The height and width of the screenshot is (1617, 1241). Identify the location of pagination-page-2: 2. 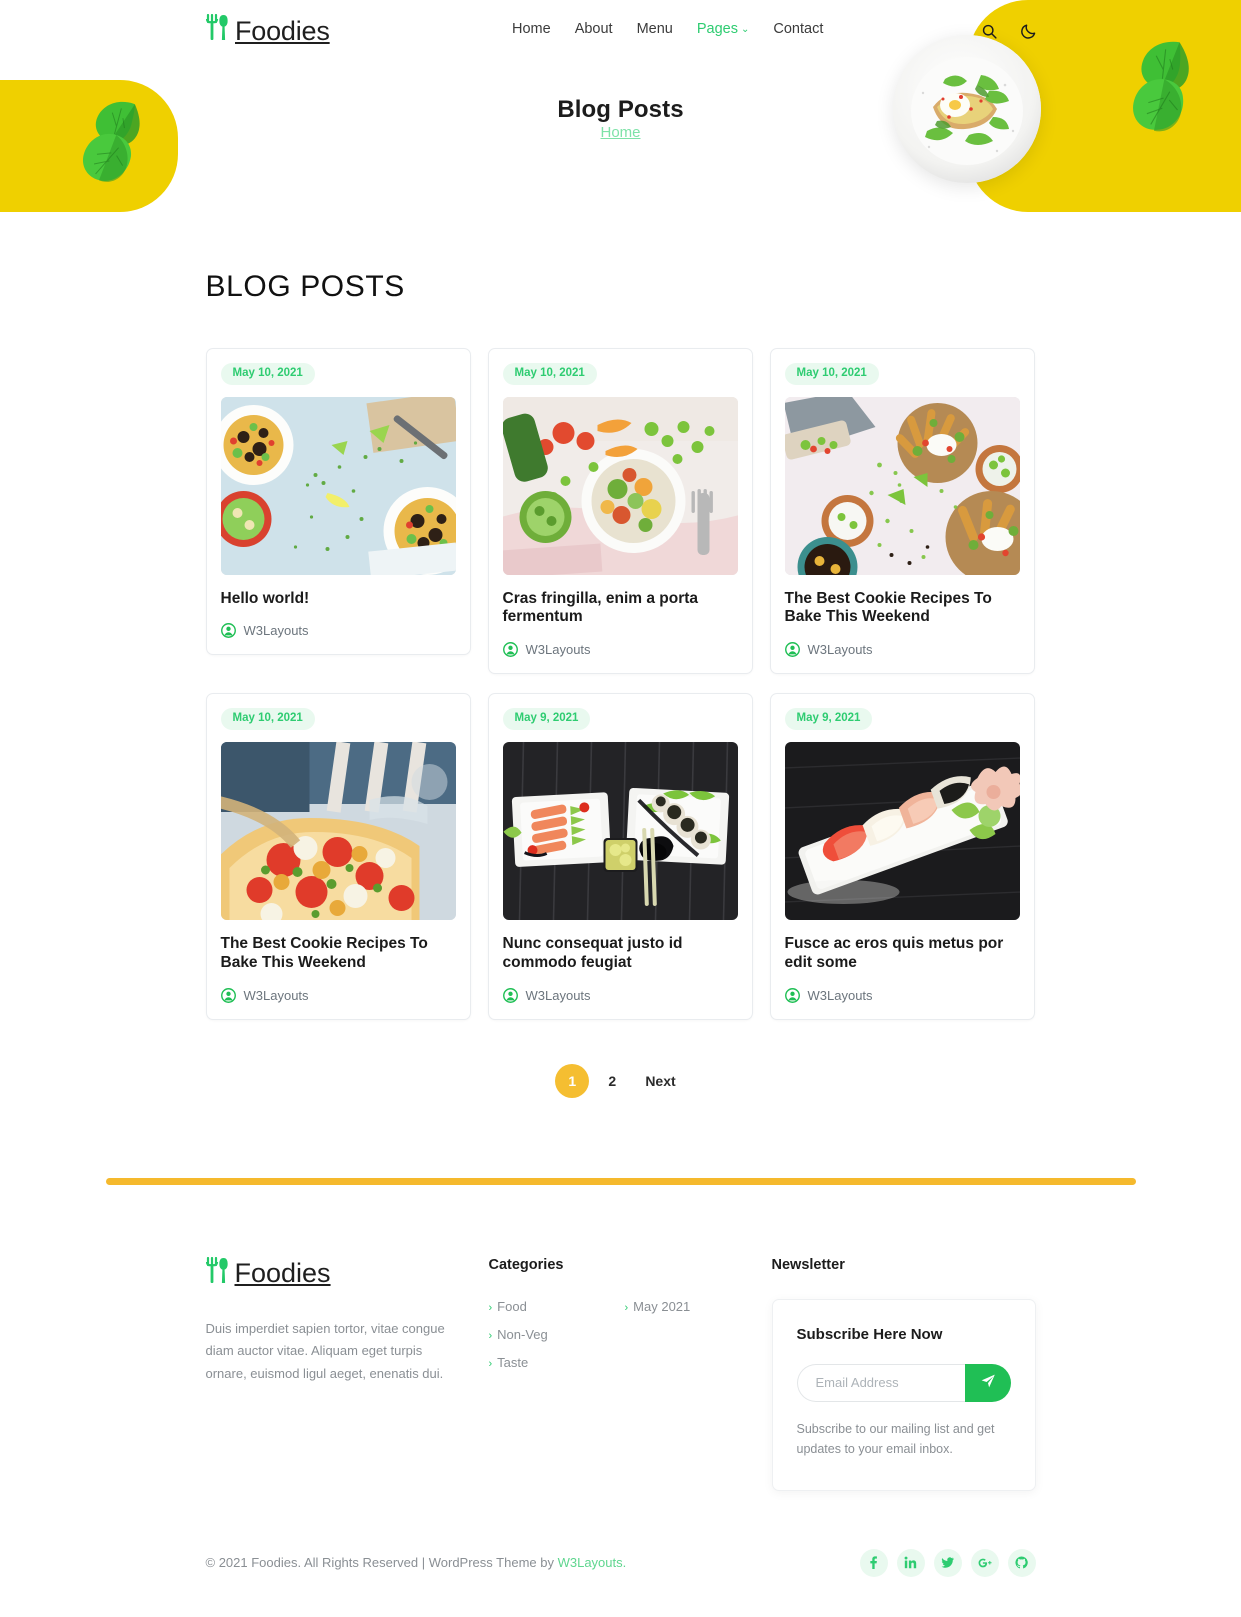
(612, 1081).